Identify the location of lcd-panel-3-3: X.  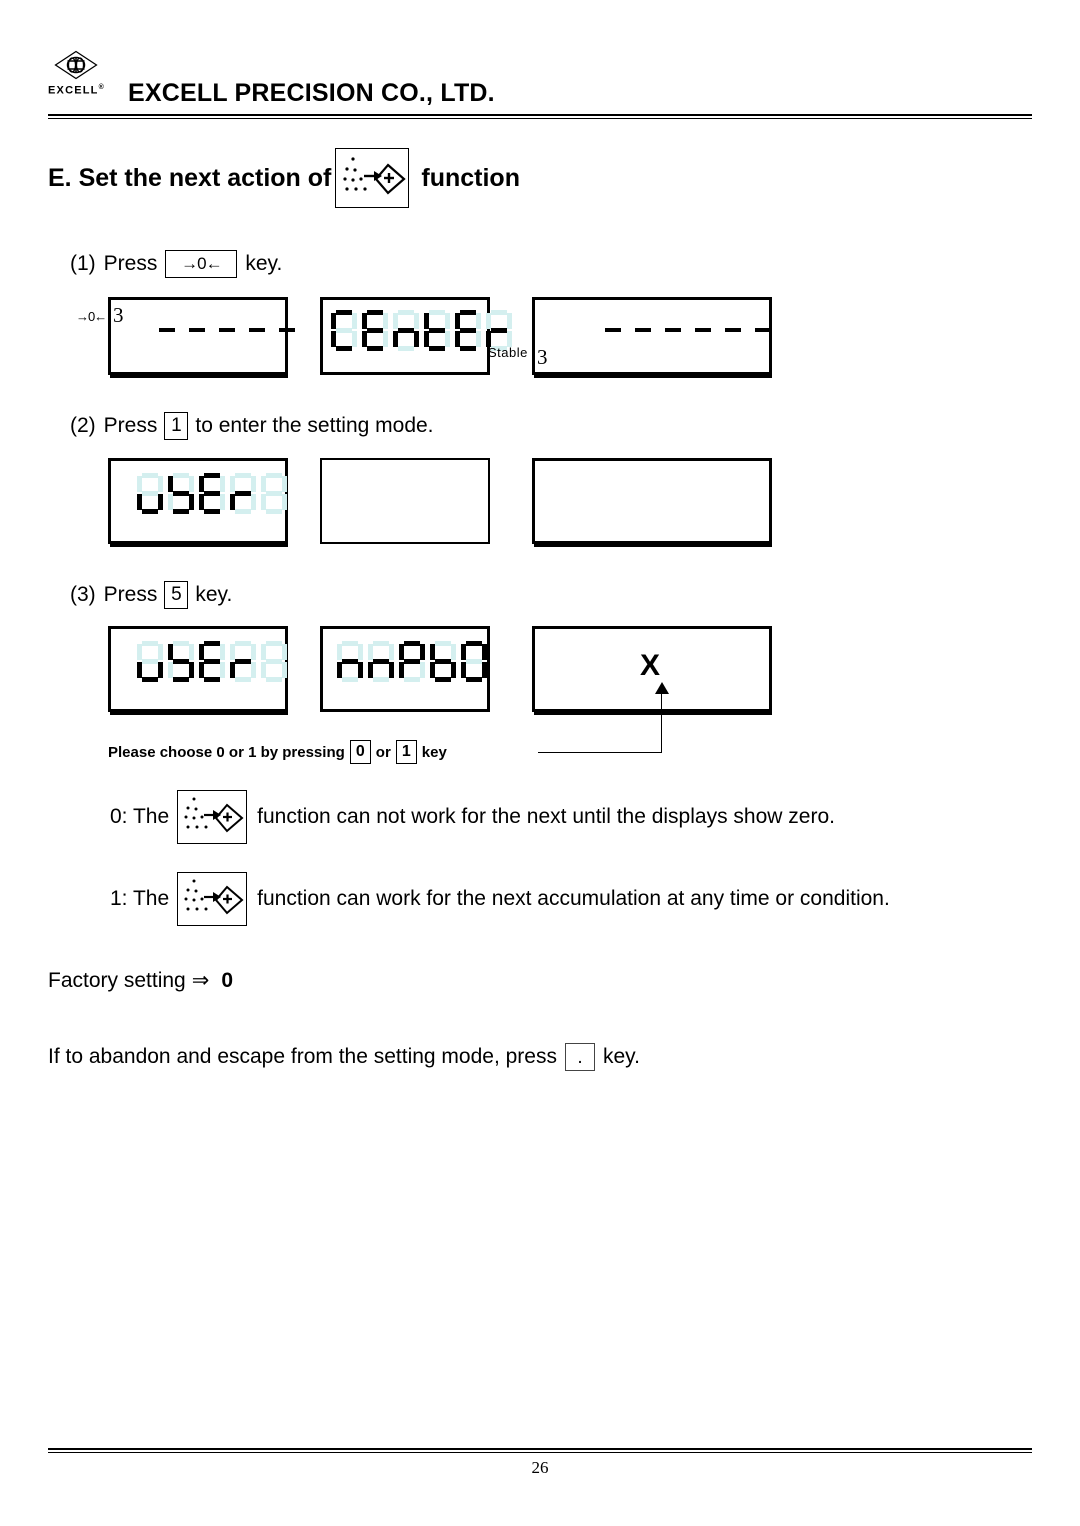
(652, 669).